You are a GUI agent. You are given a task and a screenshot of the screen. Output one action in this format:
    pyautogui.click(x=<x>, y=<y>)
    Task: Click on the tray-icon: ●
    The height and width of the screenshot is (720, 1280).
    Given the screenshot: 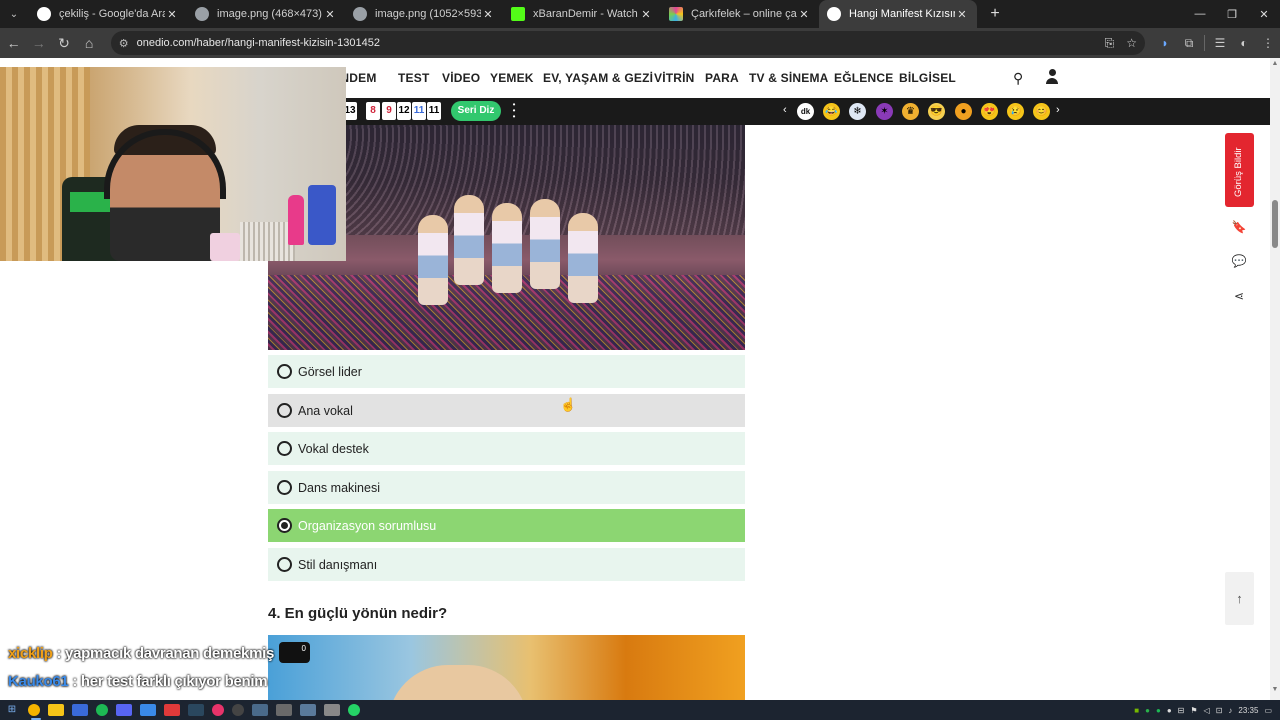 What is the action you would take?
    pyautogui.click(x=1147, y=710)
    